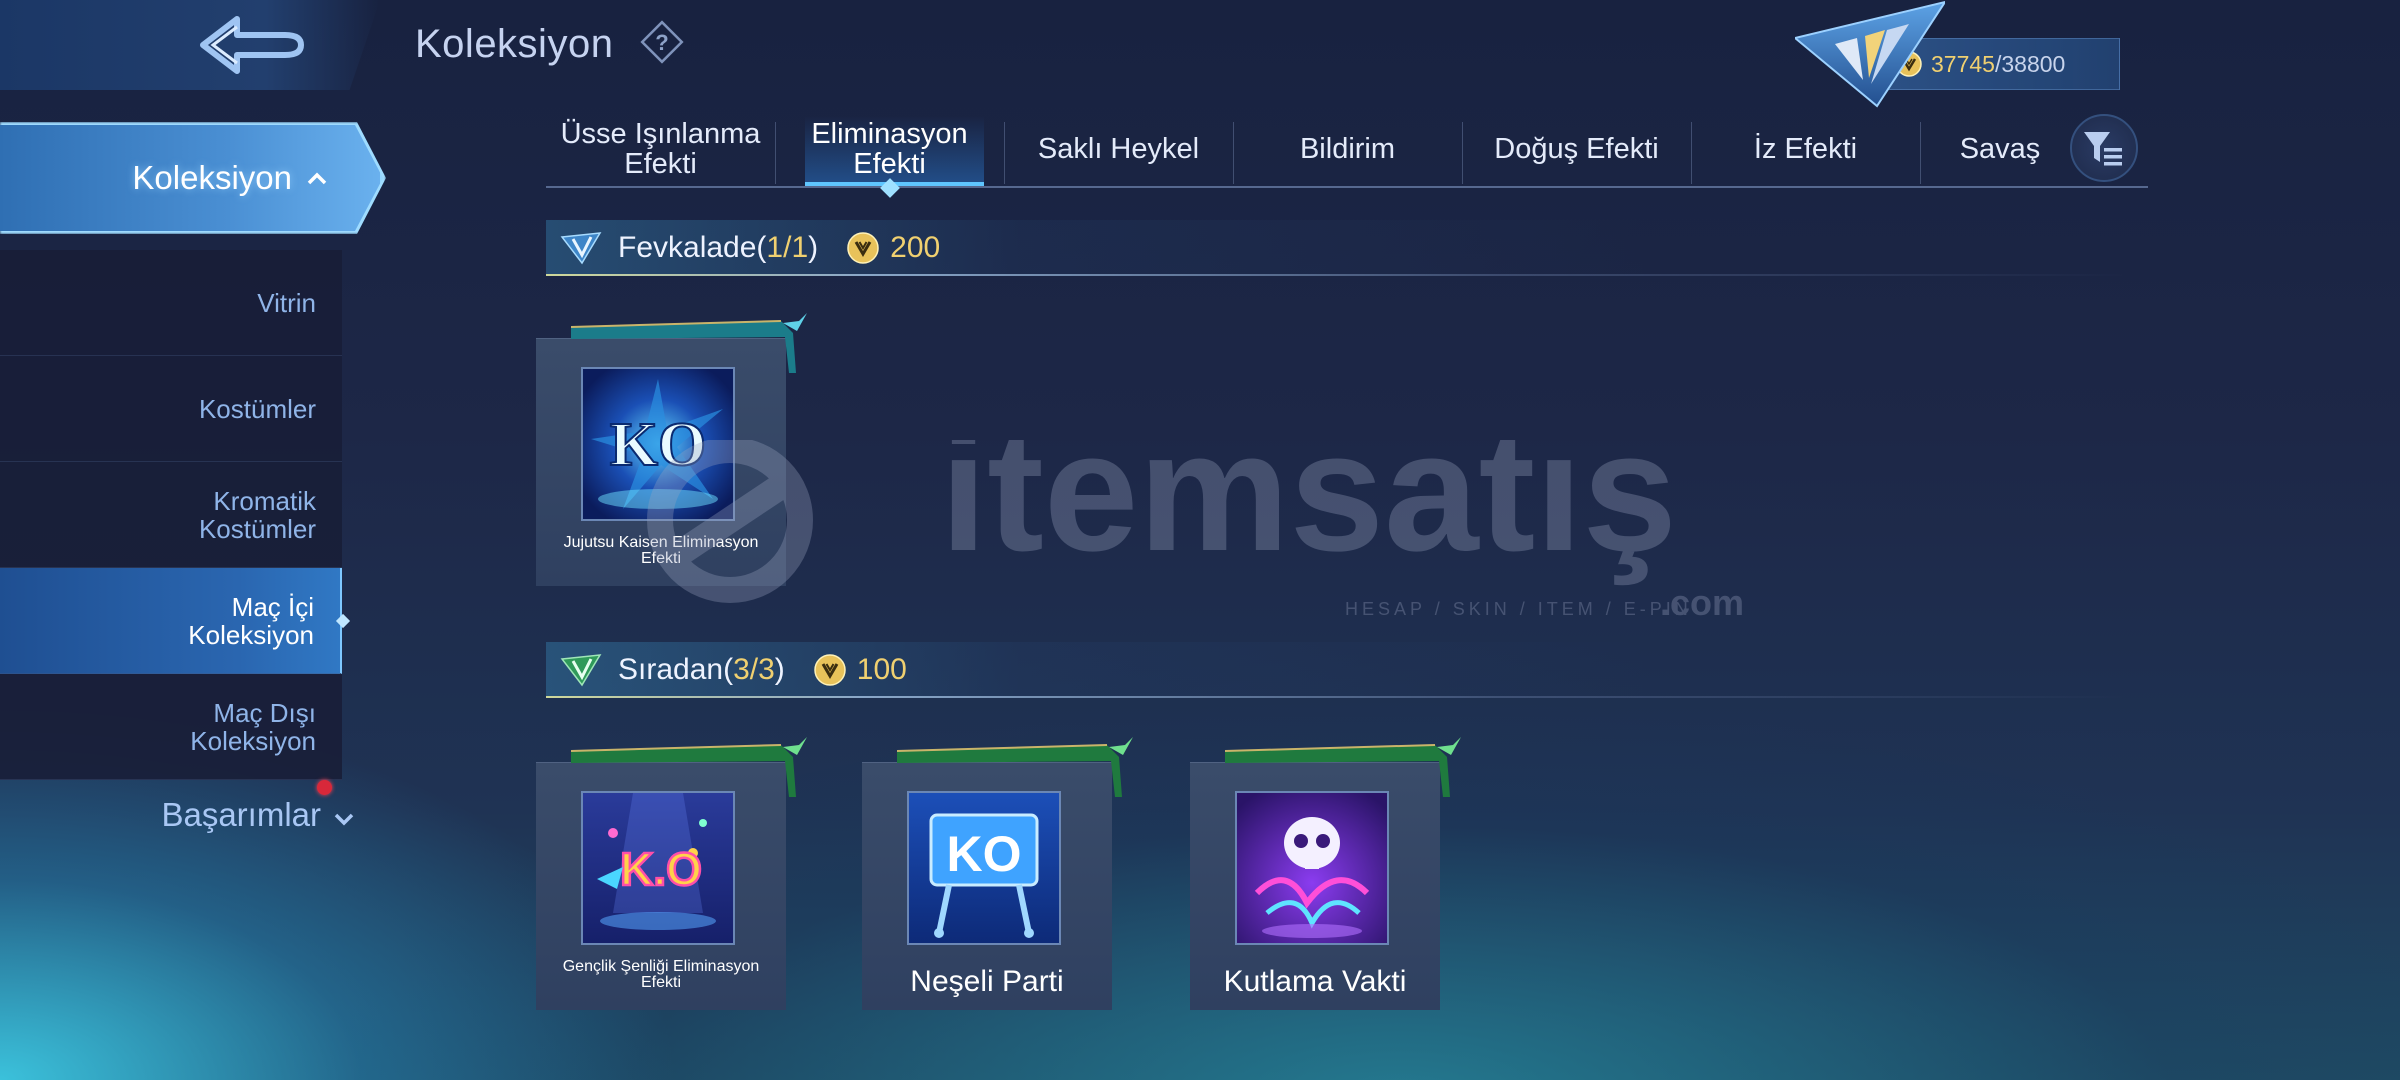  I want to click on section-title: Sıradan(3/3), so click(701, 670).